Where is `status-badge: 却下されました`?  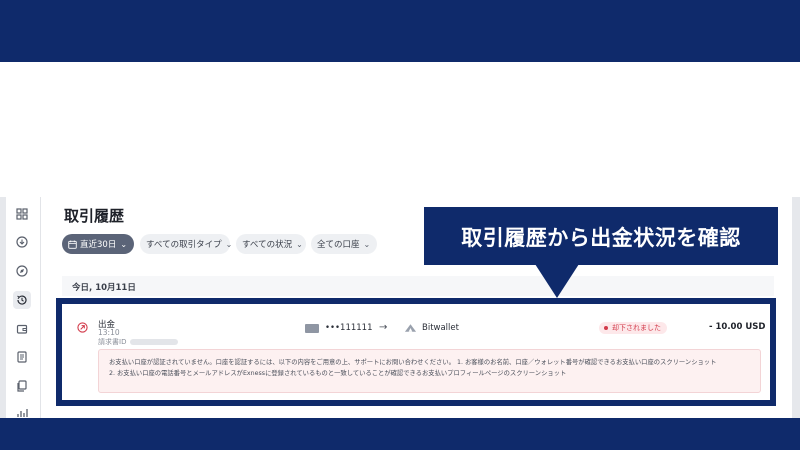 status-badge: 却下されました is located at coordinates (633, 328).